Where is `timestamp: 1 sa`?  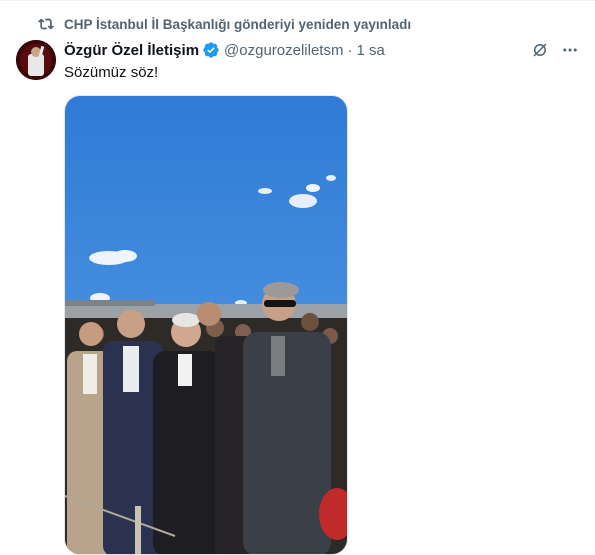
timestamp: 1 sa is located at coordinates (370, 50).